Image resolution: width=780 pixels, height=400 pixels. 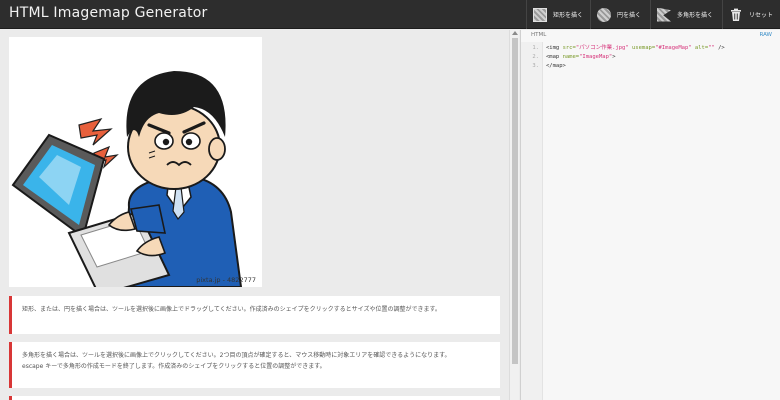 I want to click on left-pane-scrollbar, so click(x=514, y=215).